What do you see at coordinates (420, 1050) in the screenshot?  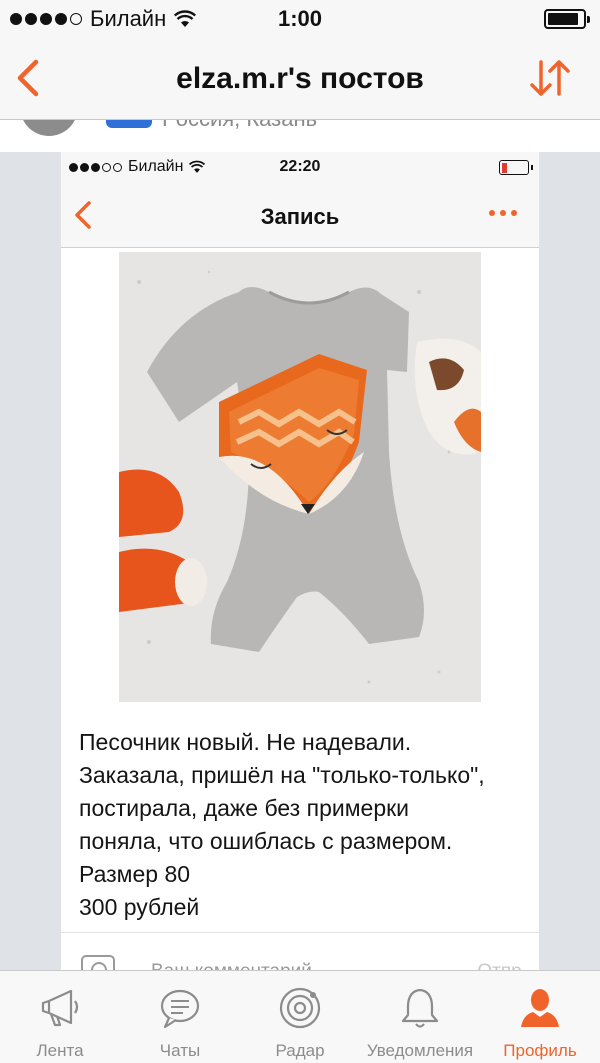 I see `tab-notifications-label: Уведомления` at bounding box center [420, 1050].